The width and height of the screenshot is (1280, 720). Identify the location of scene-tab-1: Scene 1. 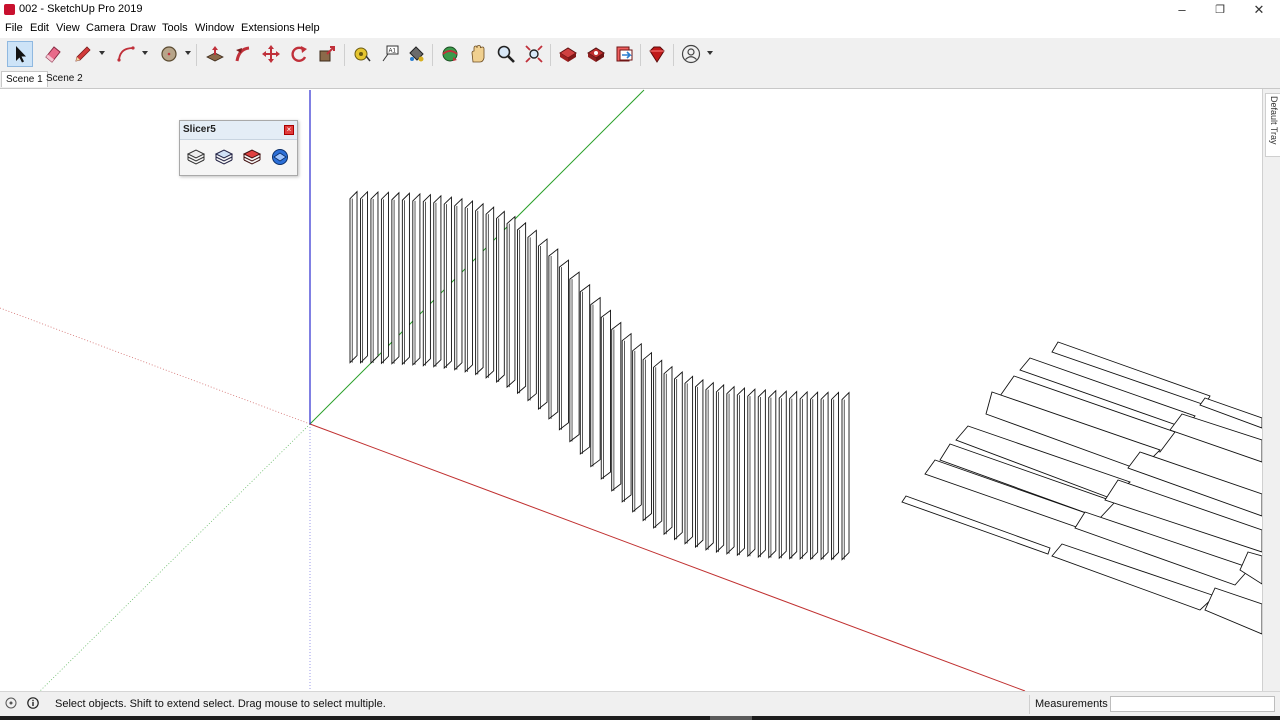
(24, 79).